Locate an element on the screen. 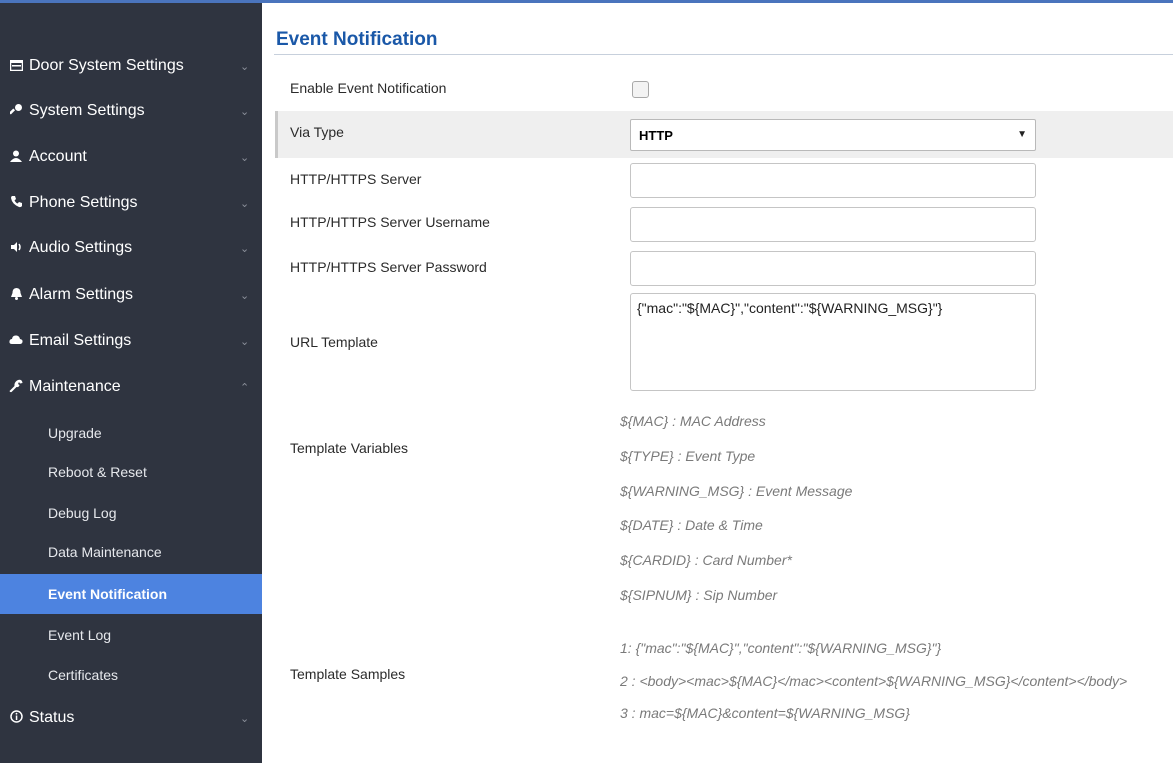 The image size is (1173, 763). enable-event-notification-label: Enable Event Notification is located at coordinates (368, 88).